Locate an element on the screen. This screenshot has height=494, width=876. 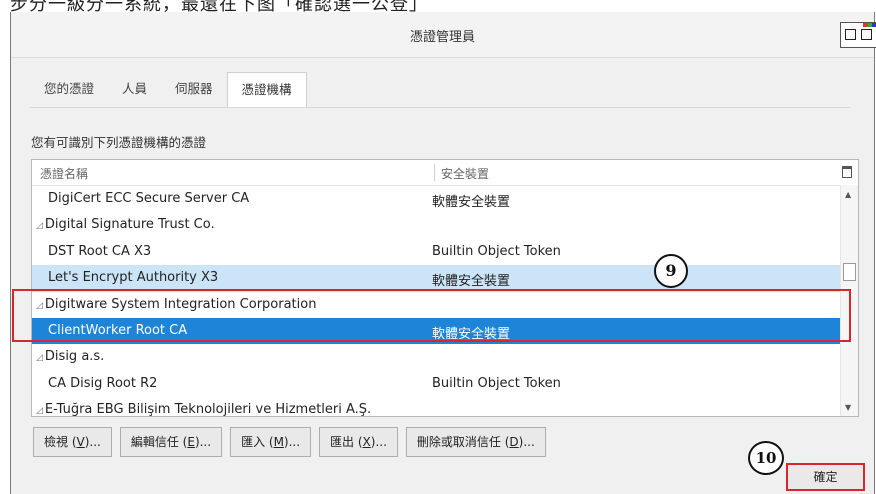
tree-group-row: ◿ Disig a.s. is located at coordinates (436, 357).